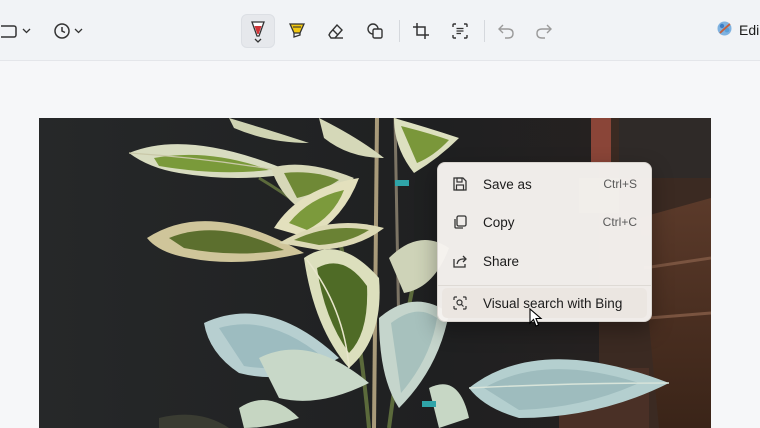 This screenshot has height=428, width=760. I want to click on menu-item-label: Visual search with Bing, so click(553, 303).